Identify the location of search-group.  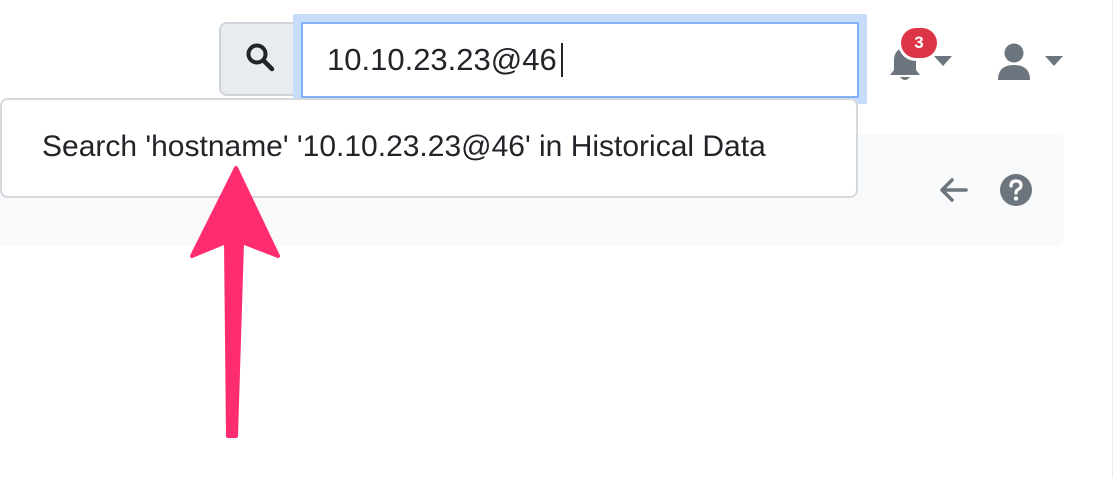
(543, 59).